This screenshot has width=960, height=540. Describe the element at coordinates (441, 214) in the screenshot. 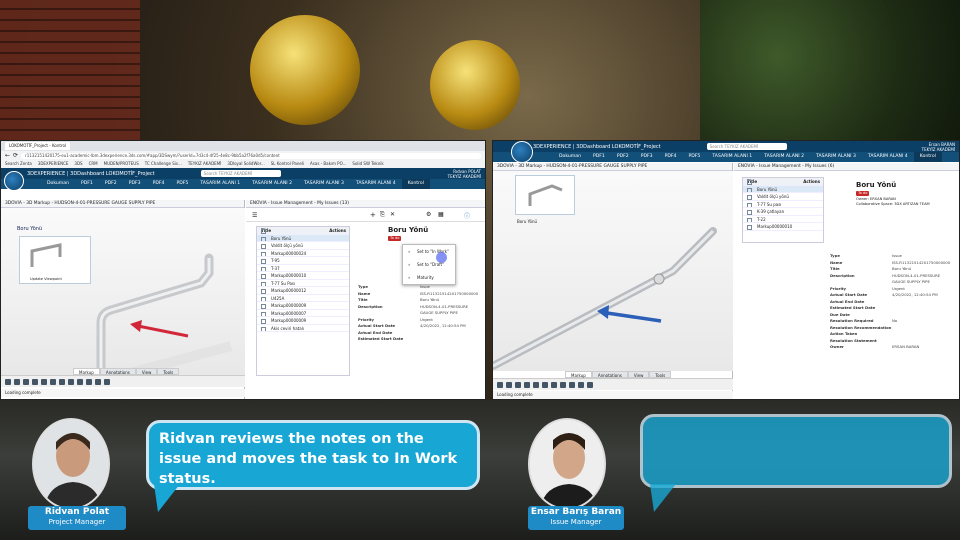

I see `layout-icon: ▦` at that location.